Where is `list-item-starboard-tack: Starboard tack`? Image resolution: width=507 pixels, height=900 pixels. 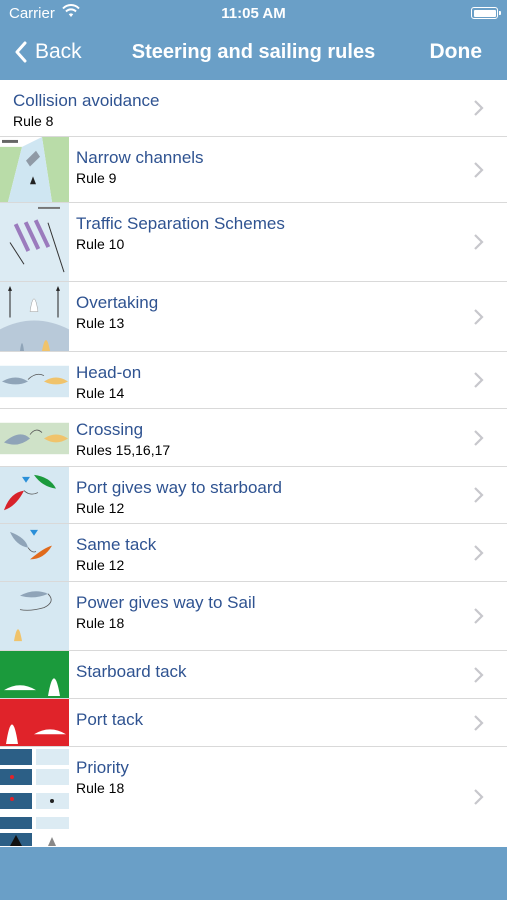 list-item-starboard-tack: Starboard tack is located at coordinates (253, 675).